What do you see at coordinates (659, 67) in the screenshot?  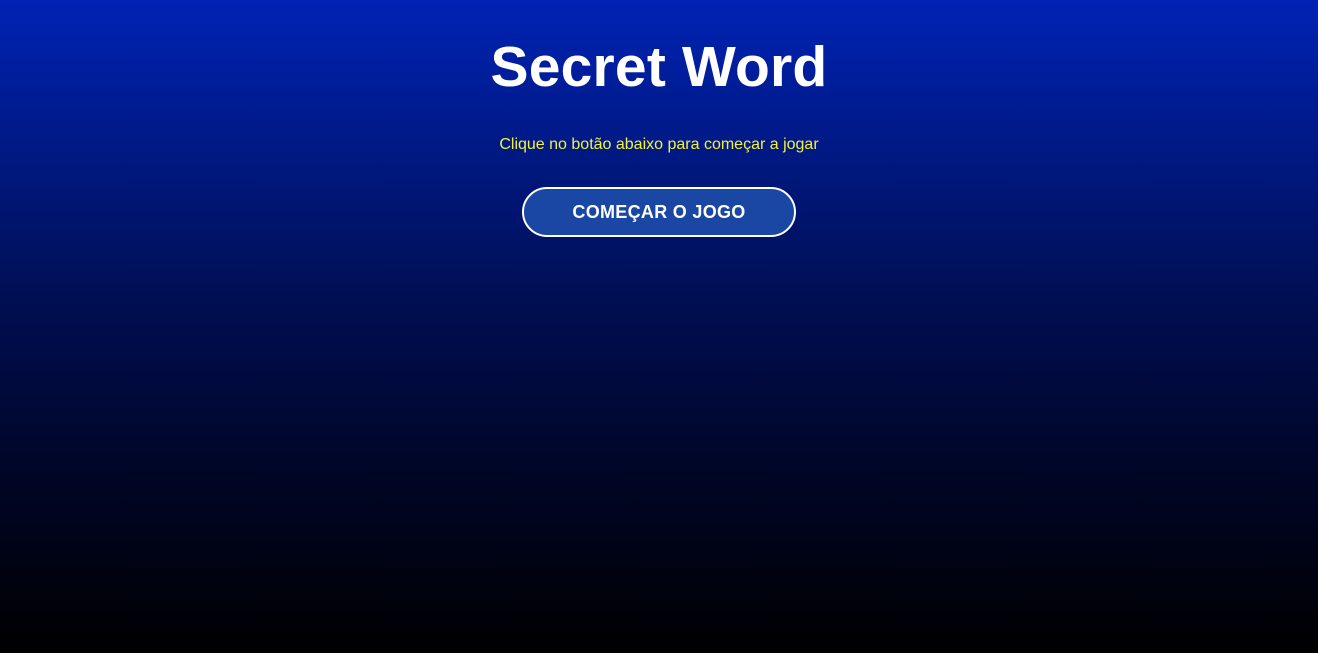 I see `game-title: Secret Word` at bounding box center [659, 67].